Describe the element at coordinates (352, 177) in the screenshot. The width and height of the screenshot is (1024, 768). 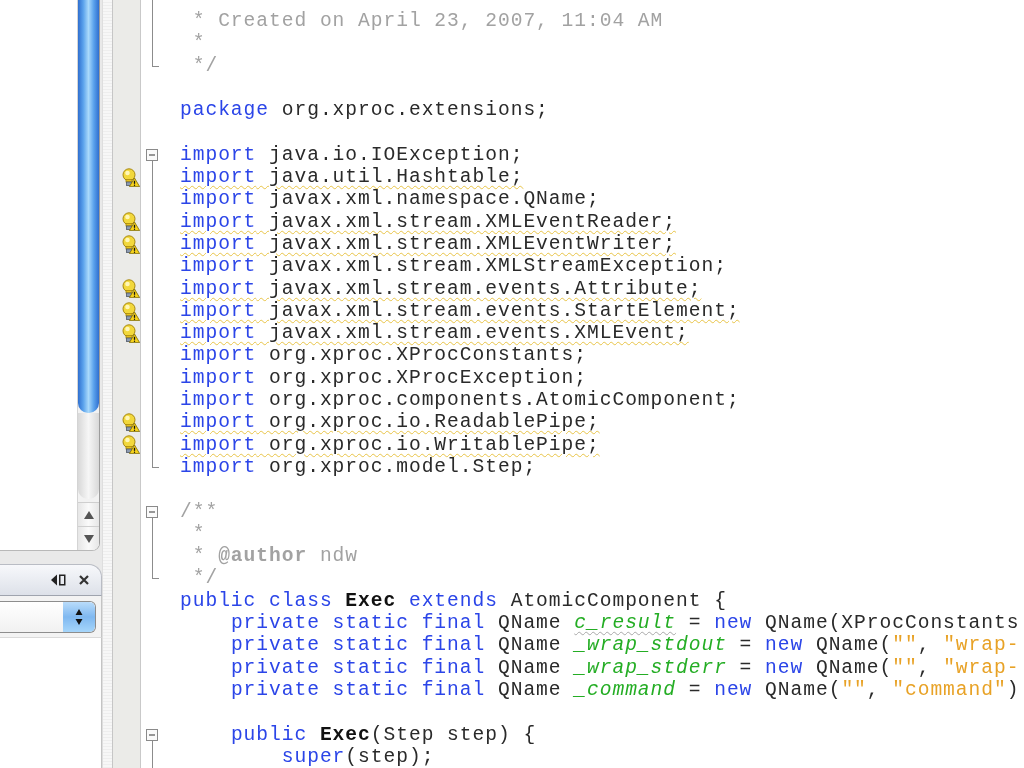
I see `code-line: import java.util.Hashtable;` at that location.